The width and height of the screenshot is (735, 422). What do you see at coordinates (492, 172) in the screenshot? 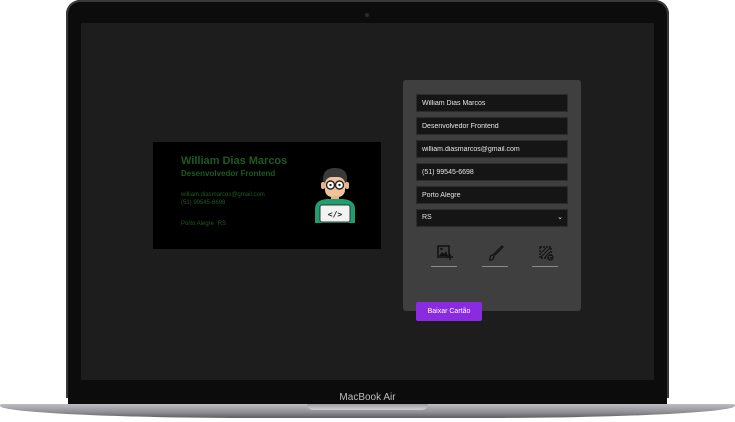
I see `phone-input` at bounding box center [492, 172].